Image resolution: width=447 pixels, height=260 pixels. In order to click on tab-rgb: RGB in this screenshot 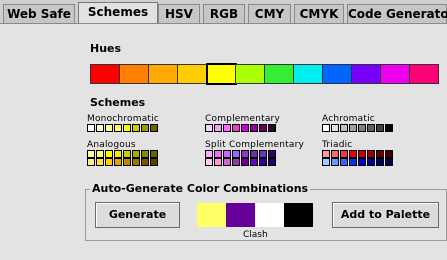, I will do `click(224, 13)`.